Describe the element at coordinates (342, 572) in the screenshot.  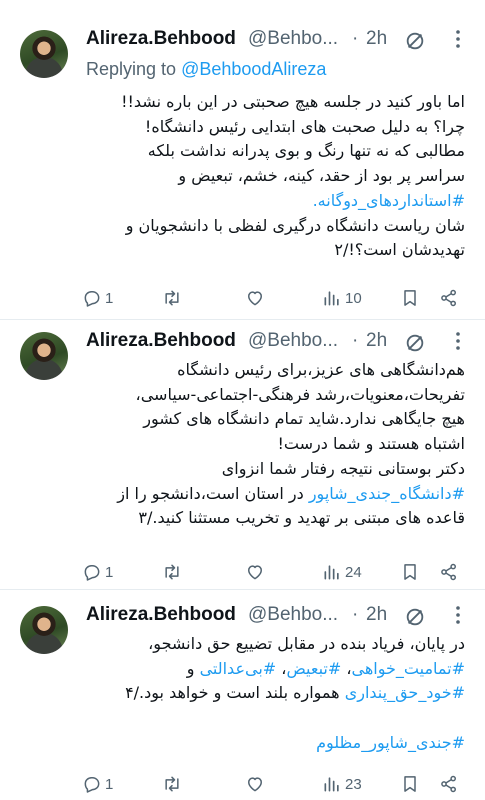
I see `views-button: 24` at that location.